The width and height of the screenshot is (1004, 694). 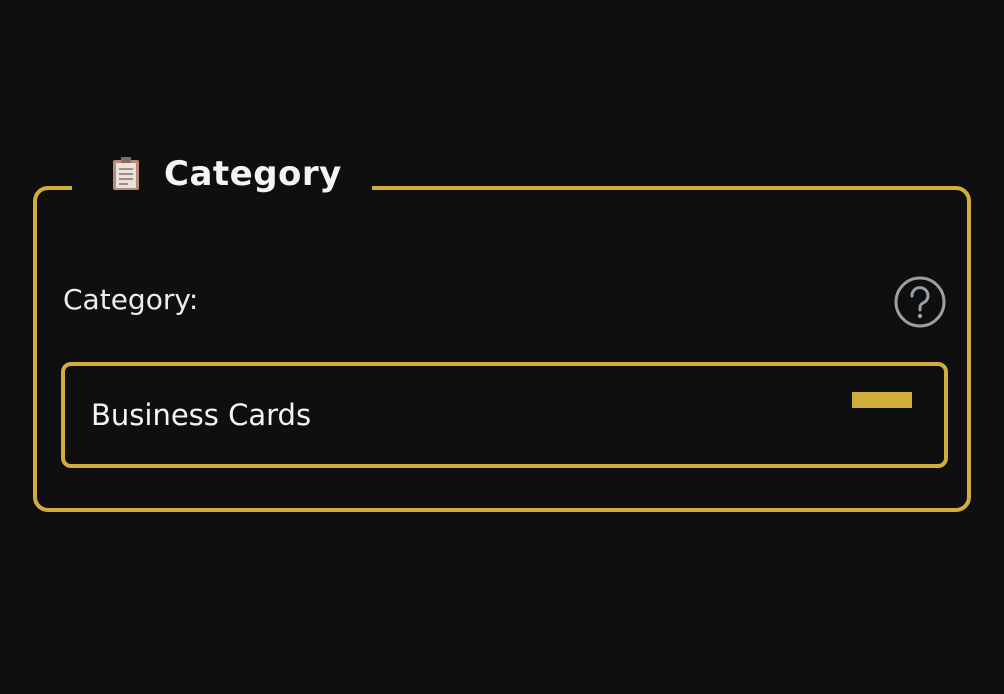 I want to click on category-selected-value: Business Cards, so click(x=201, y=415).